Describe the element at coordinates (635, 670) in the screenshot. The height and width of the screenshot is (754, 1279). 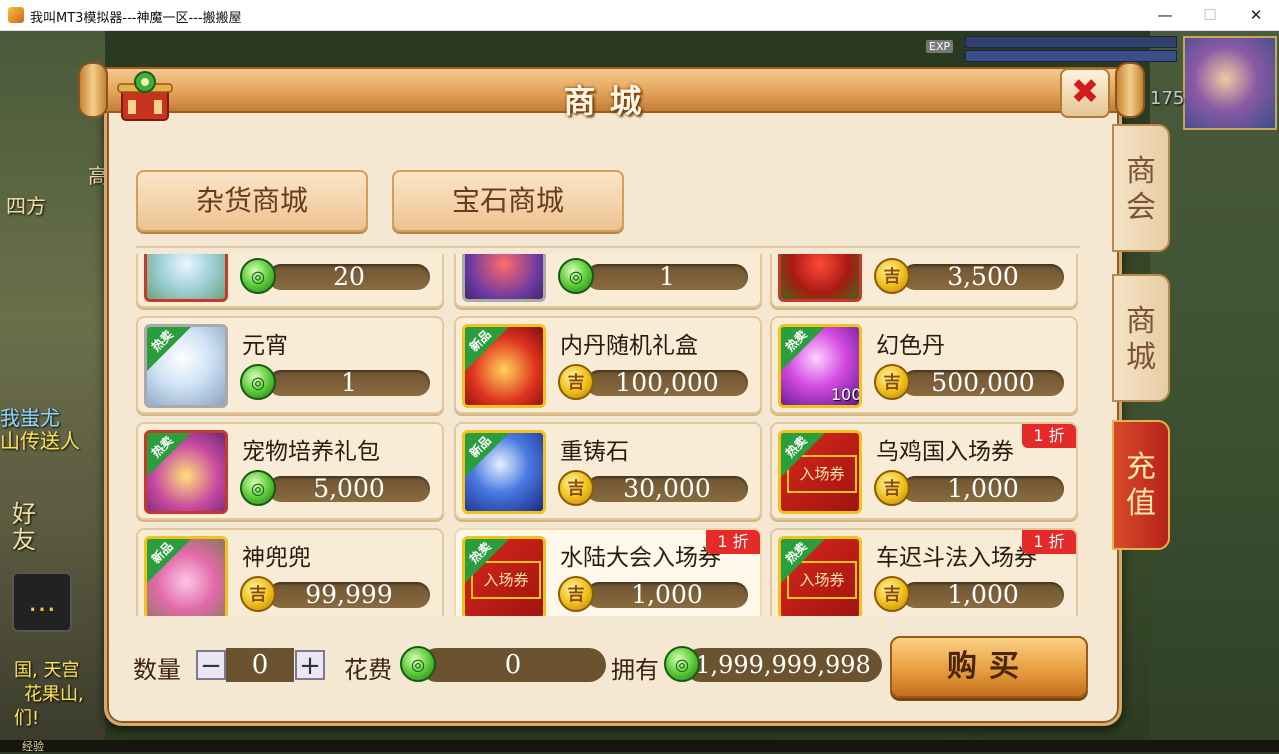
I see `owned-label: 拥有` at that location.